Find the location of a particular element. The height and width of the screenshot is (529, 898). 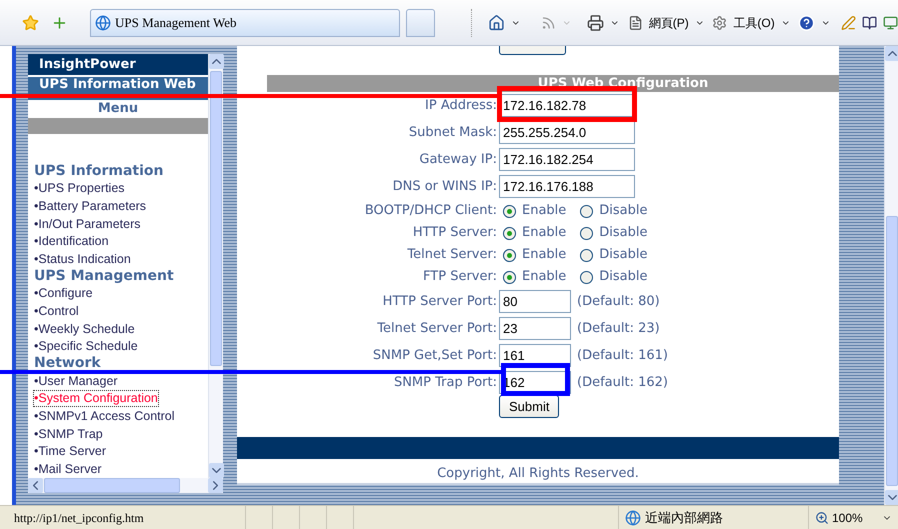

input-field: 80 is located at coordinates (535, 301).